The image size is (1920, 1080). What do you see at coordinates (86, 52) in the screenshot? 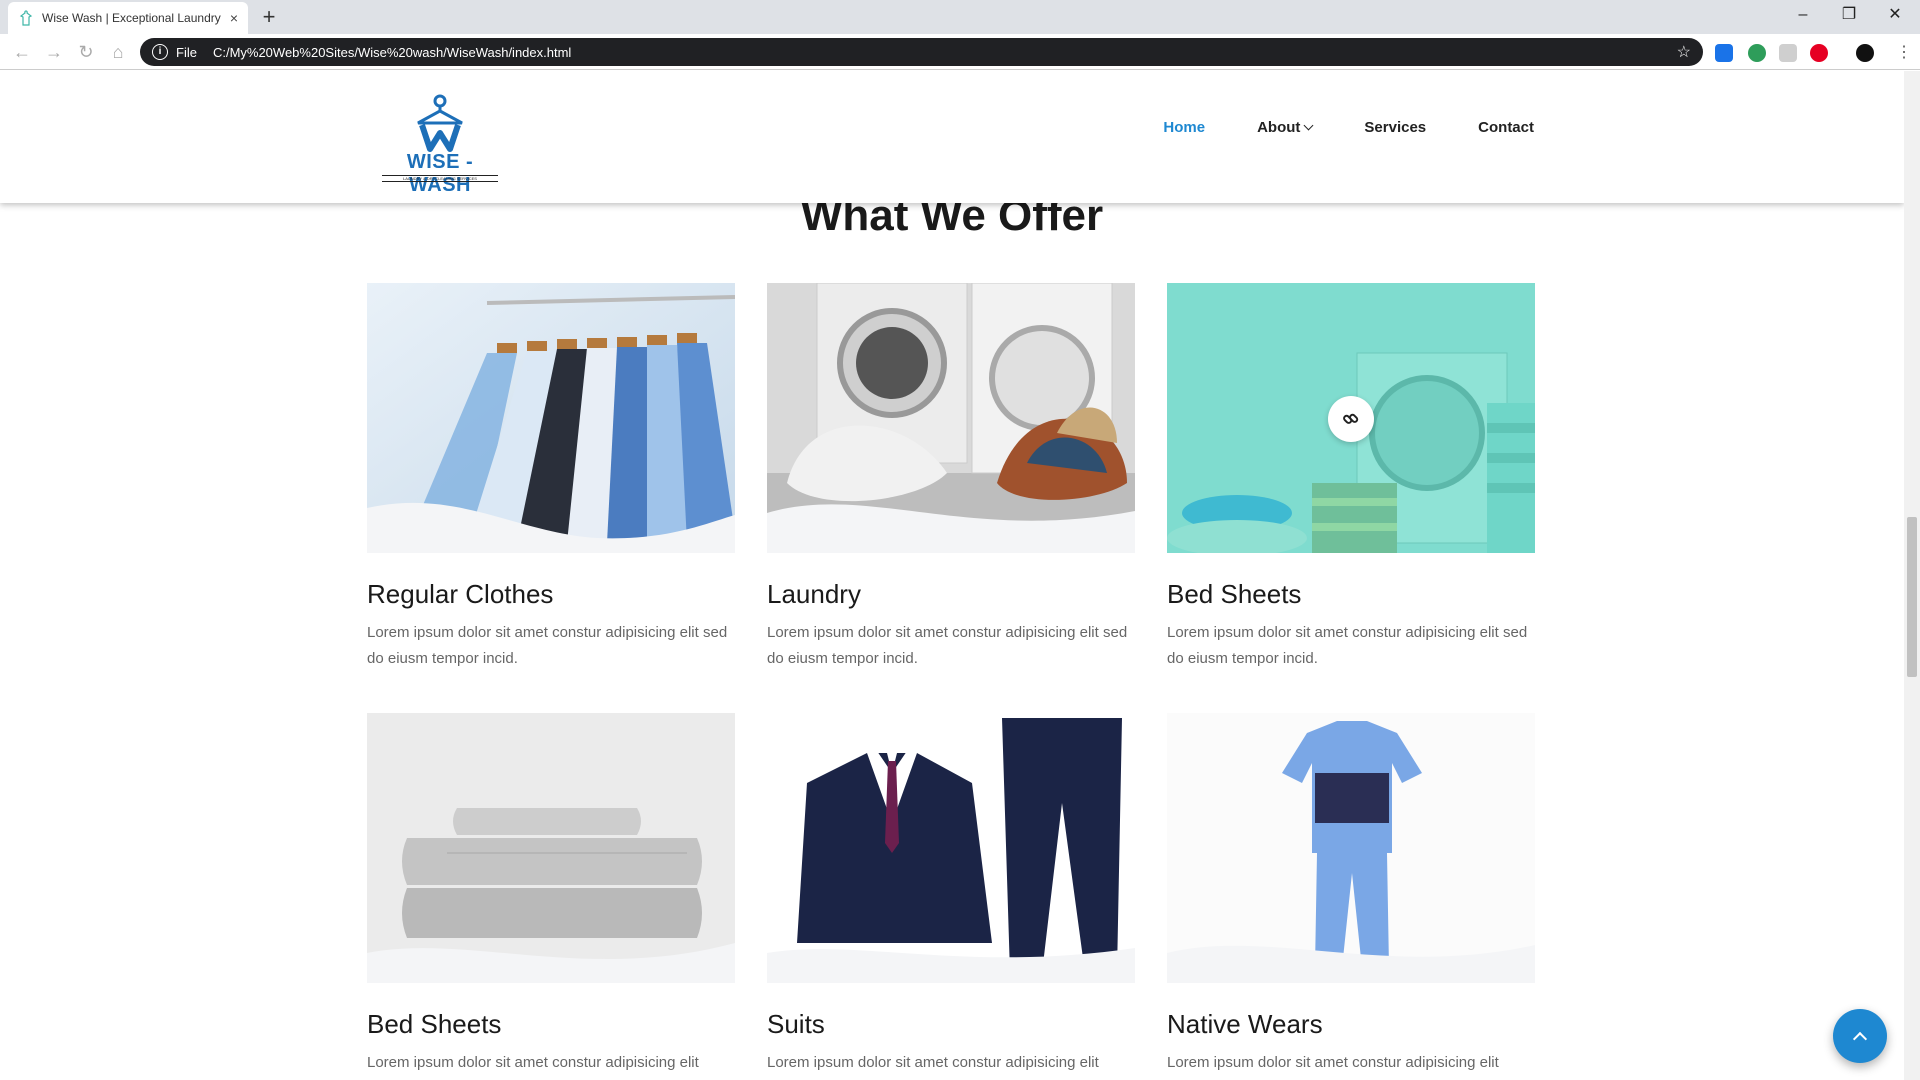
I see `reload-icon: ↻` at bounding box center [86, 52].